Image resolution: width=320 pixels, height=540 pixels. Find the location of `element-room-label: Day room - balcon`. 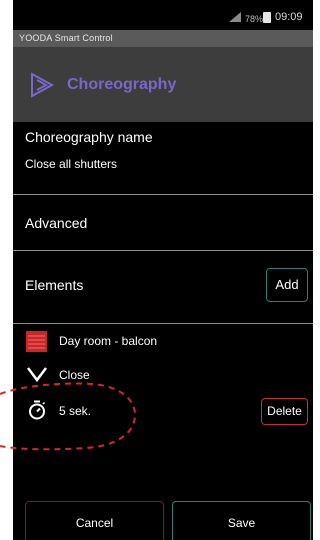

element-room-label: Day room - balcon is located at coordinates (108, 341).